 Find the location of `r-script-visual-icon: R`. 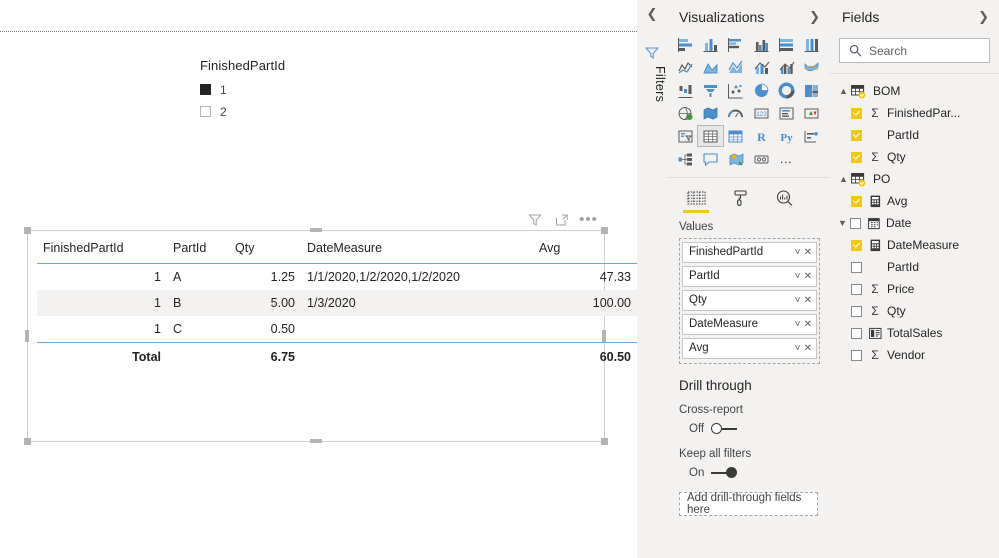

r-script-visual-icon: R is located at coordinates (760, 136).